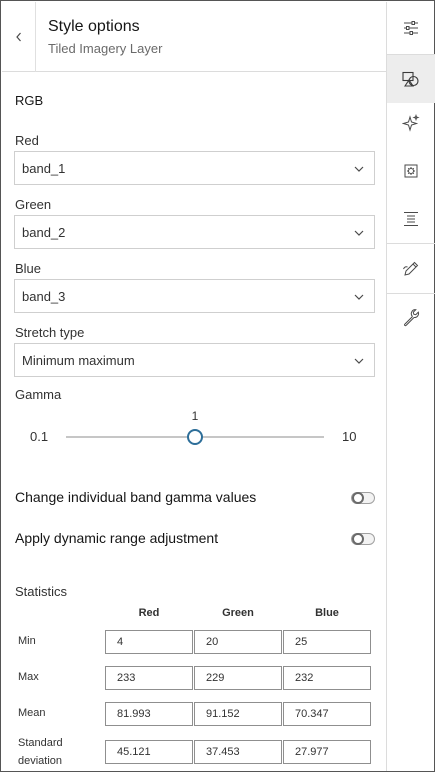 This screenshot has height=772, width=435. I want to click on gamma-min-label: 0.1, so click(39, 436).